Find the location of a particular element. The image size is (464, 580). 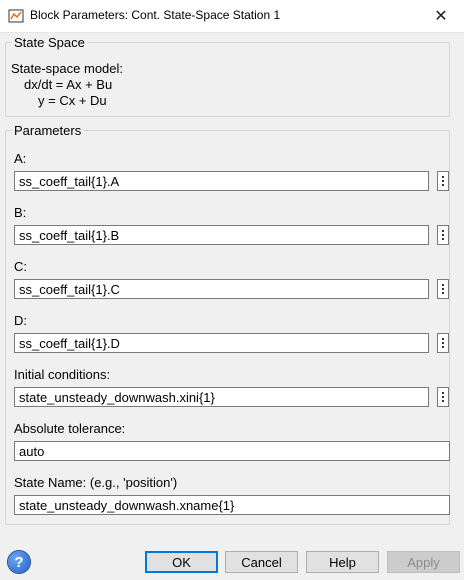

param-b-label: B: is located at coordinates (20, 212).